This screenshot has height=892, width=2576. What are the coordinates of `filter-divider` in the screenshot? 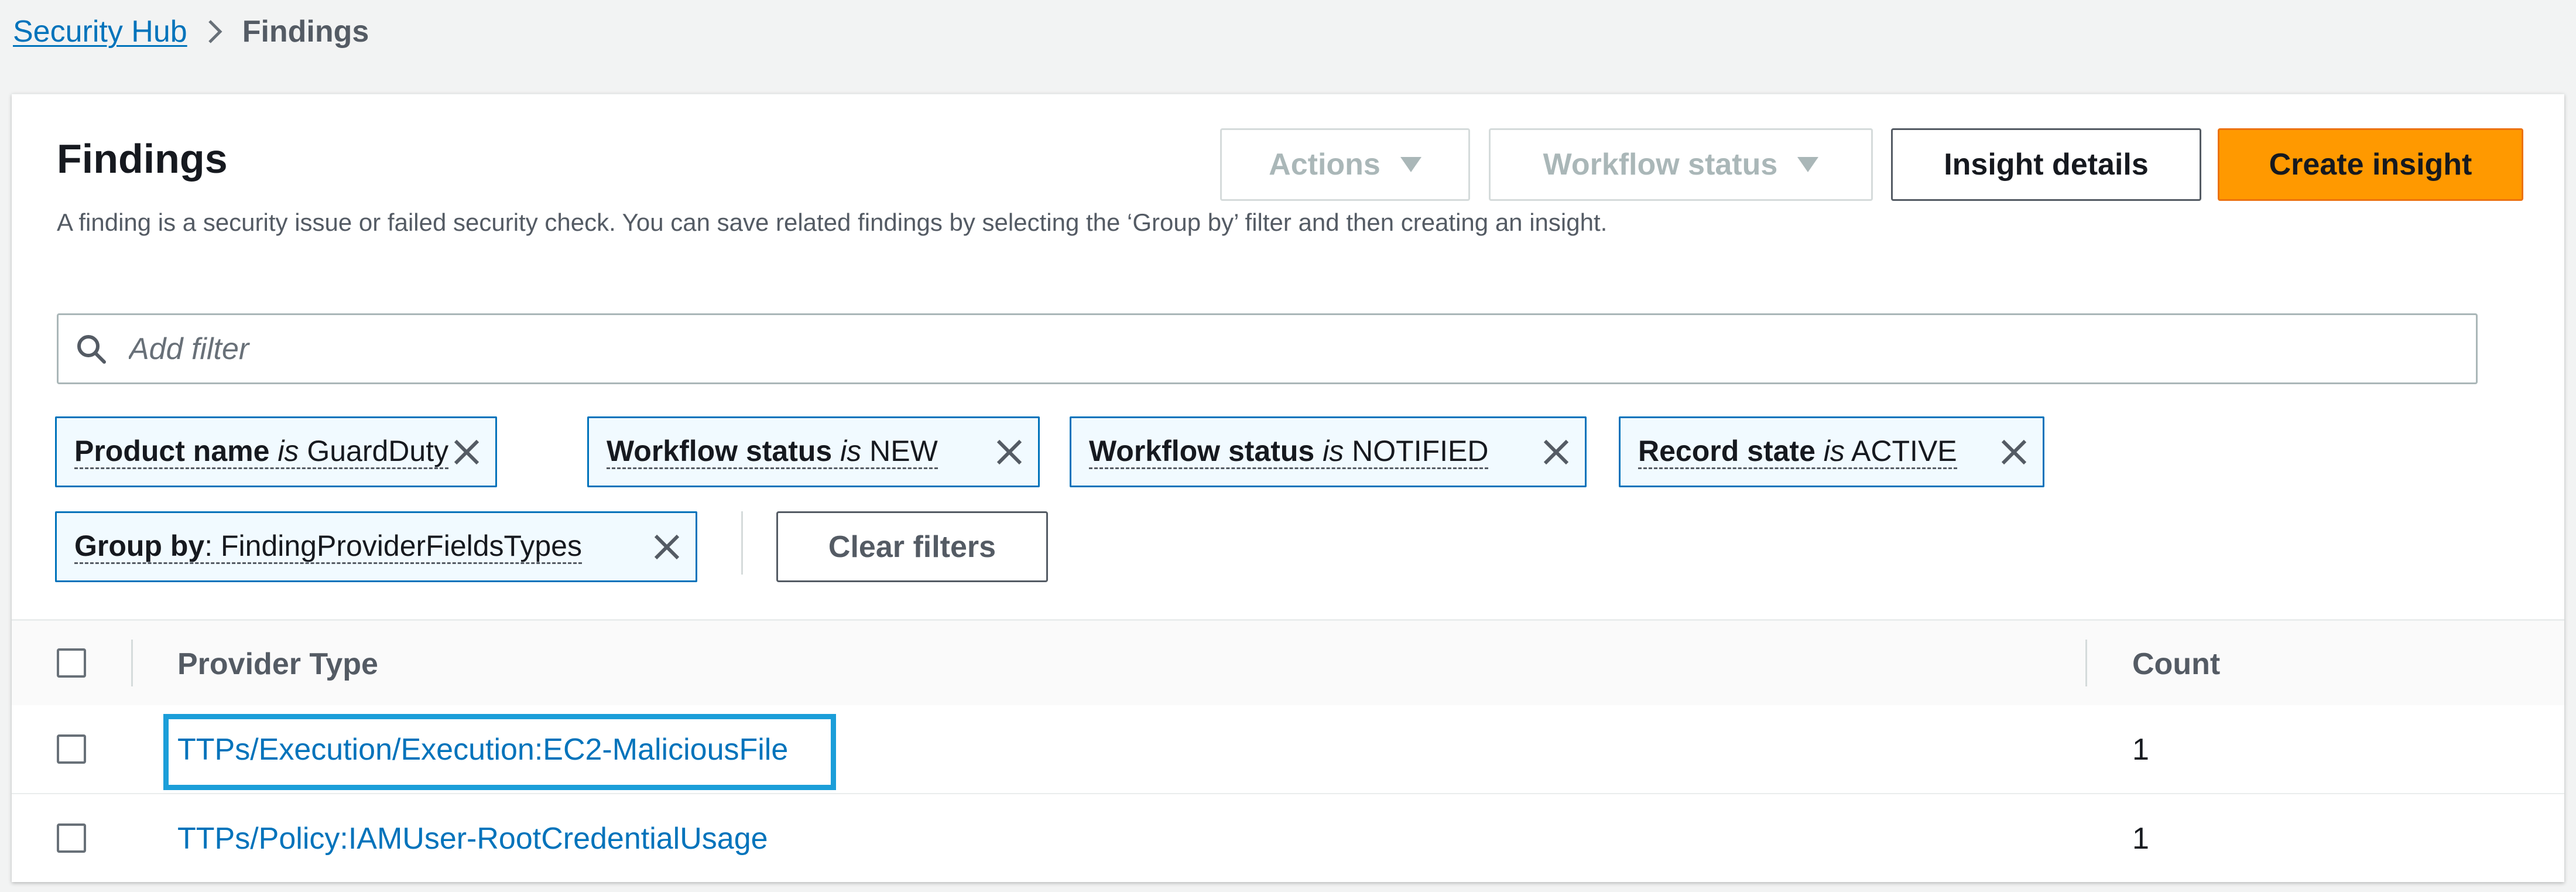 It's located at (742, 543).